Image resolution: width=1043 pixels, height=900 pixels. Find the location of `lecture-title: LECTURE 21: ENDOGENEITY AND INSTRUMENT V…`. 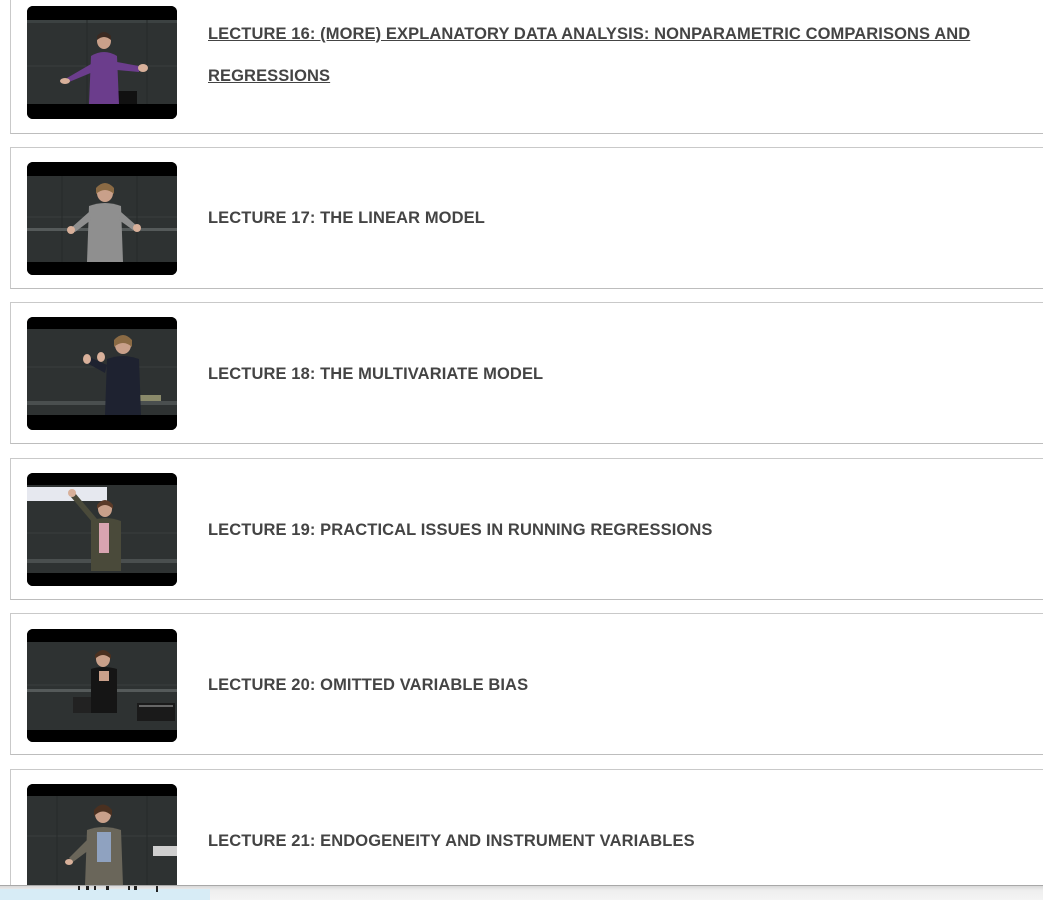

lecture-title: LECTURE 21: ENDOGENEITY AND INSTRUMENT V… is located at coordinates (621, 841).